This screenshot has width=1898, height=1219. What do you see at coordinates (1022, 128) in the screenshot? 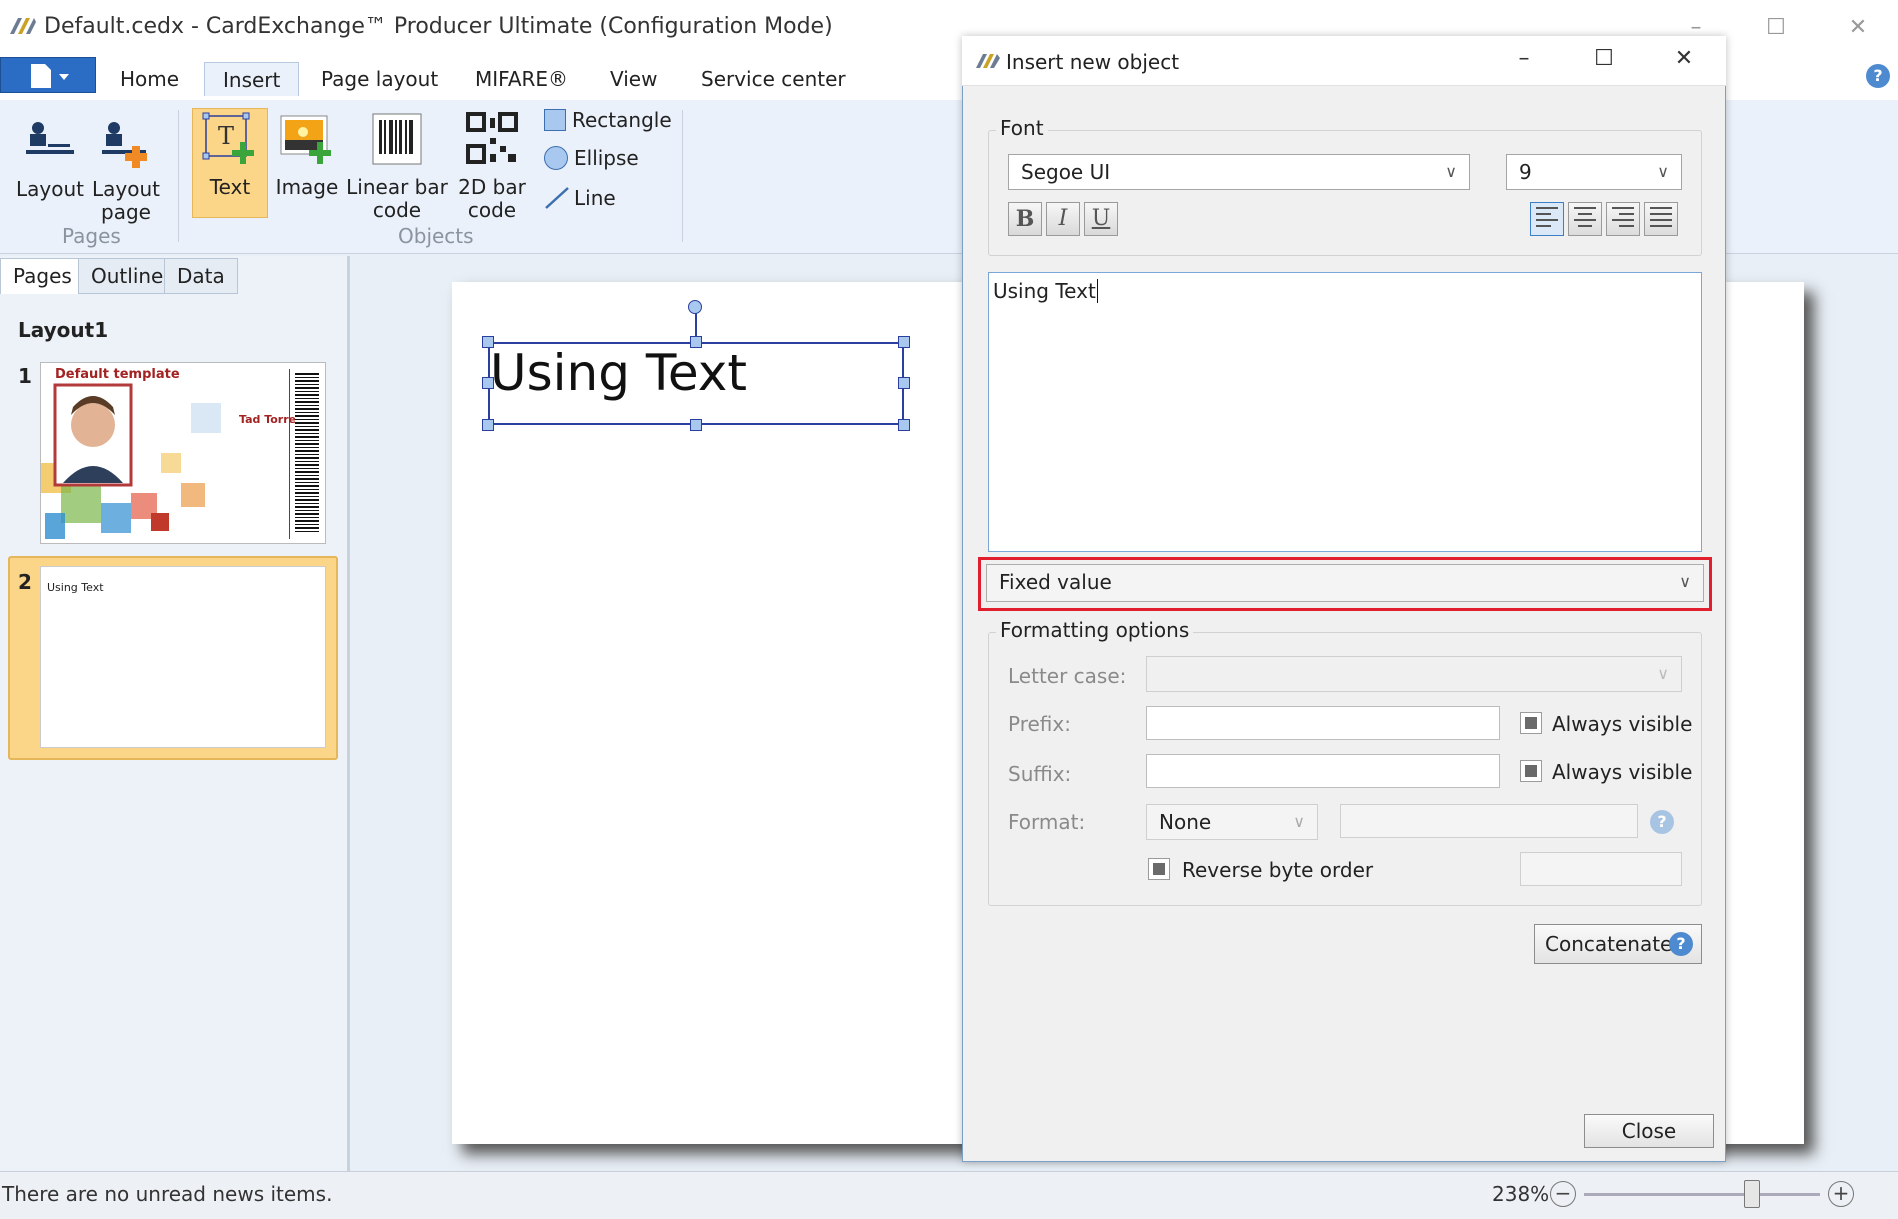
I see `font-legend: Font` at bounding box center [1022, 128].